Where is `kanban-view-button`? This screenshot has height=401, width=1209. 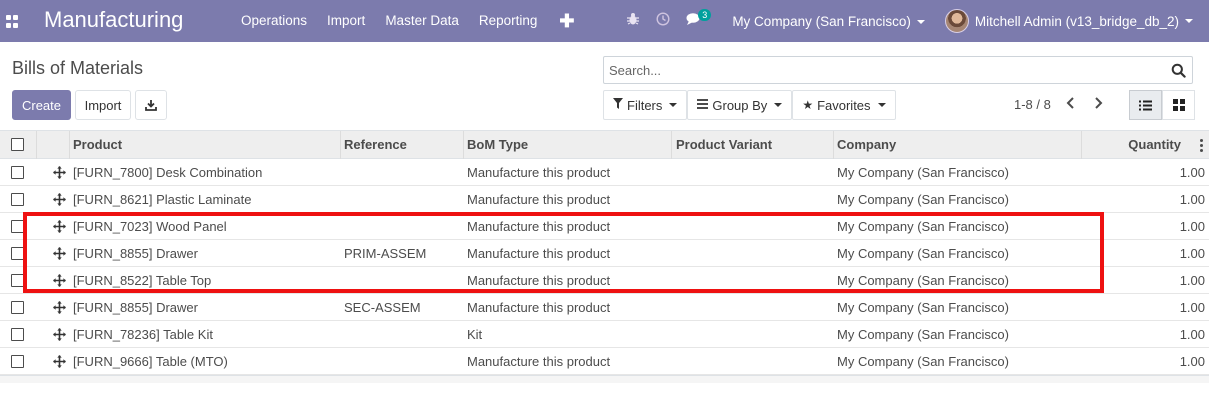 kanban-view-button is located at coordinates (1178, 105).